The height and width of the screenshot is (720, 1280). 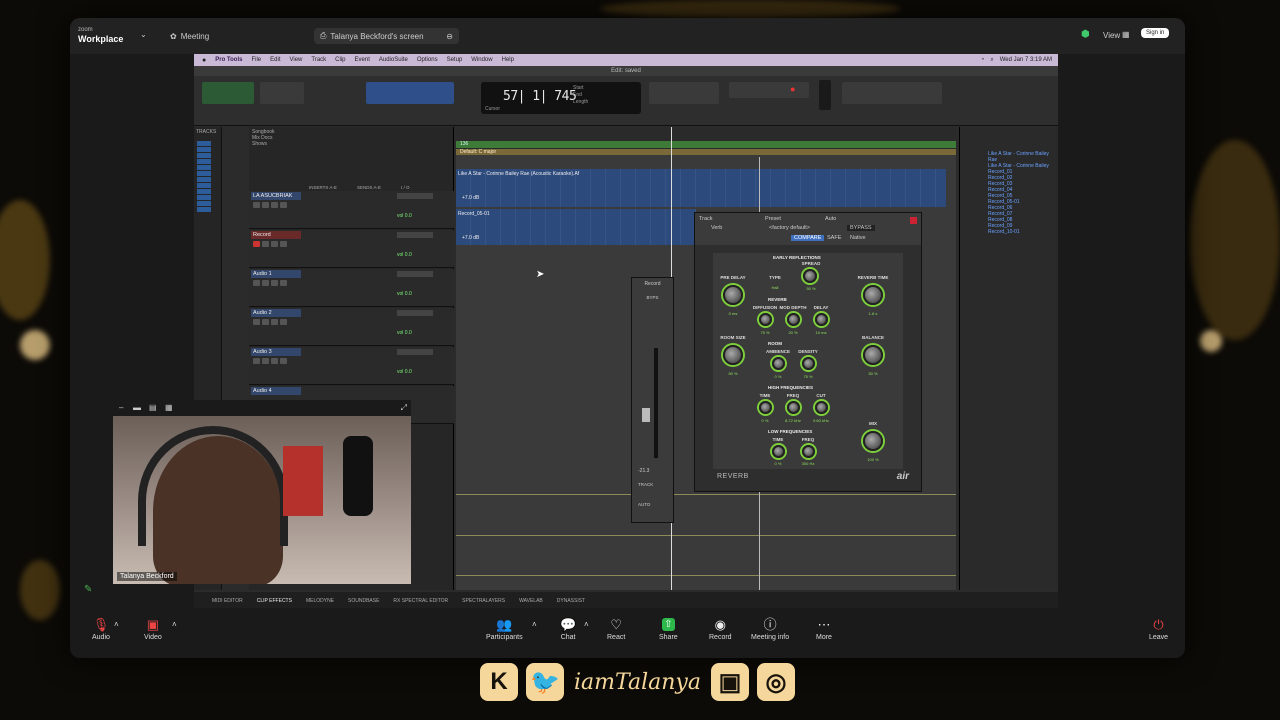 What do you see at coordinates (276, 274) in the screenshot?
I see `track-name: Audio 1` at bounding box center [276, 274].